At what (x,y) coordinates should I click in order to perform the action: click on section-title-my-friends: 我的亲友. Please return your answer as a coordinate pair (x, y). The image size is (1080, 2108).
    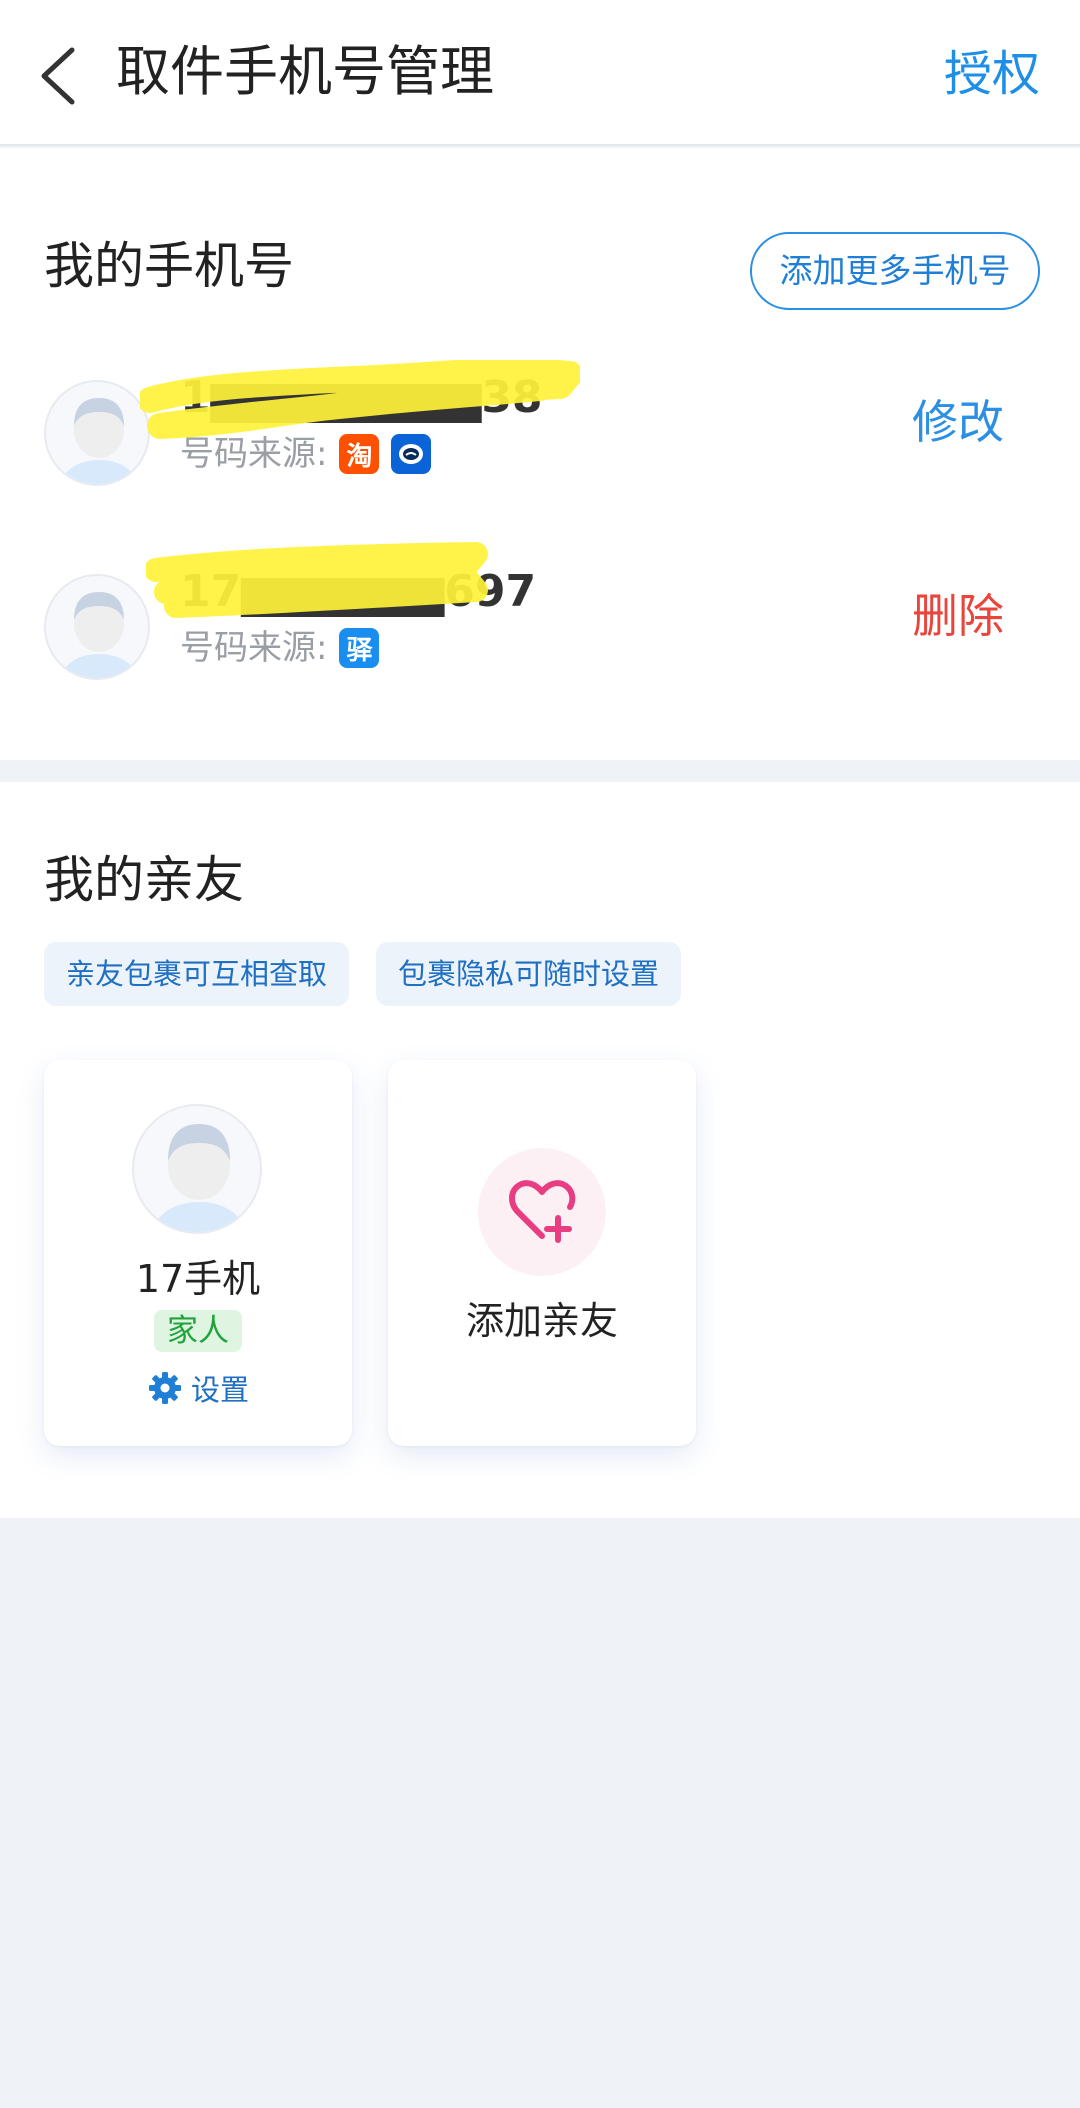
    Looking at the image, I should click on (144, 880).